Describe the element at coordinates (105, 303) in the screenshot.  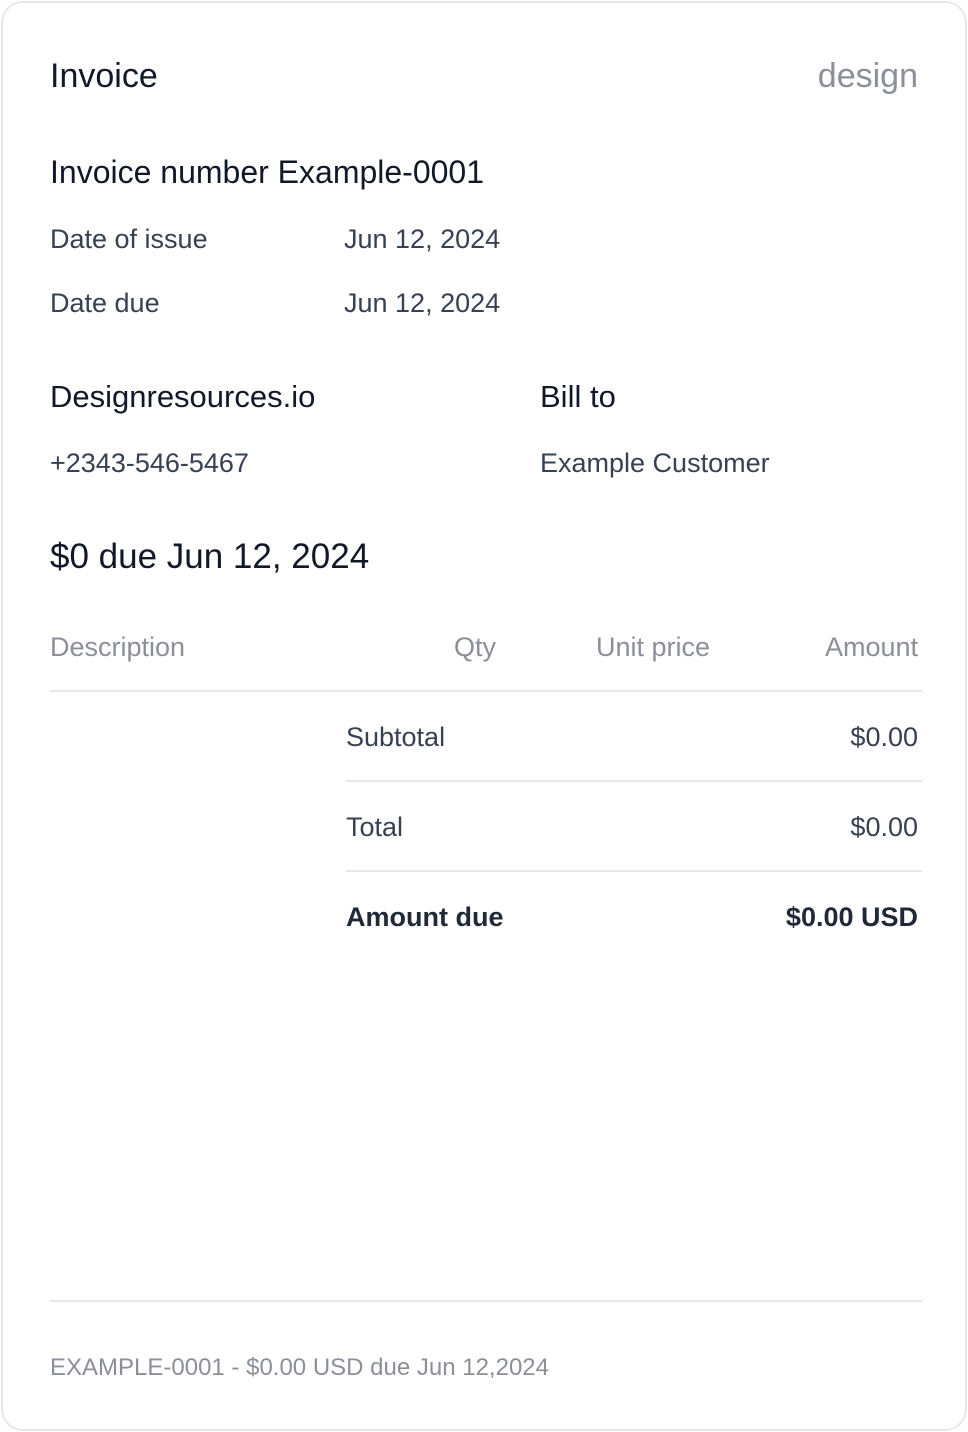
I see `date-due-label: Date due` at that location.